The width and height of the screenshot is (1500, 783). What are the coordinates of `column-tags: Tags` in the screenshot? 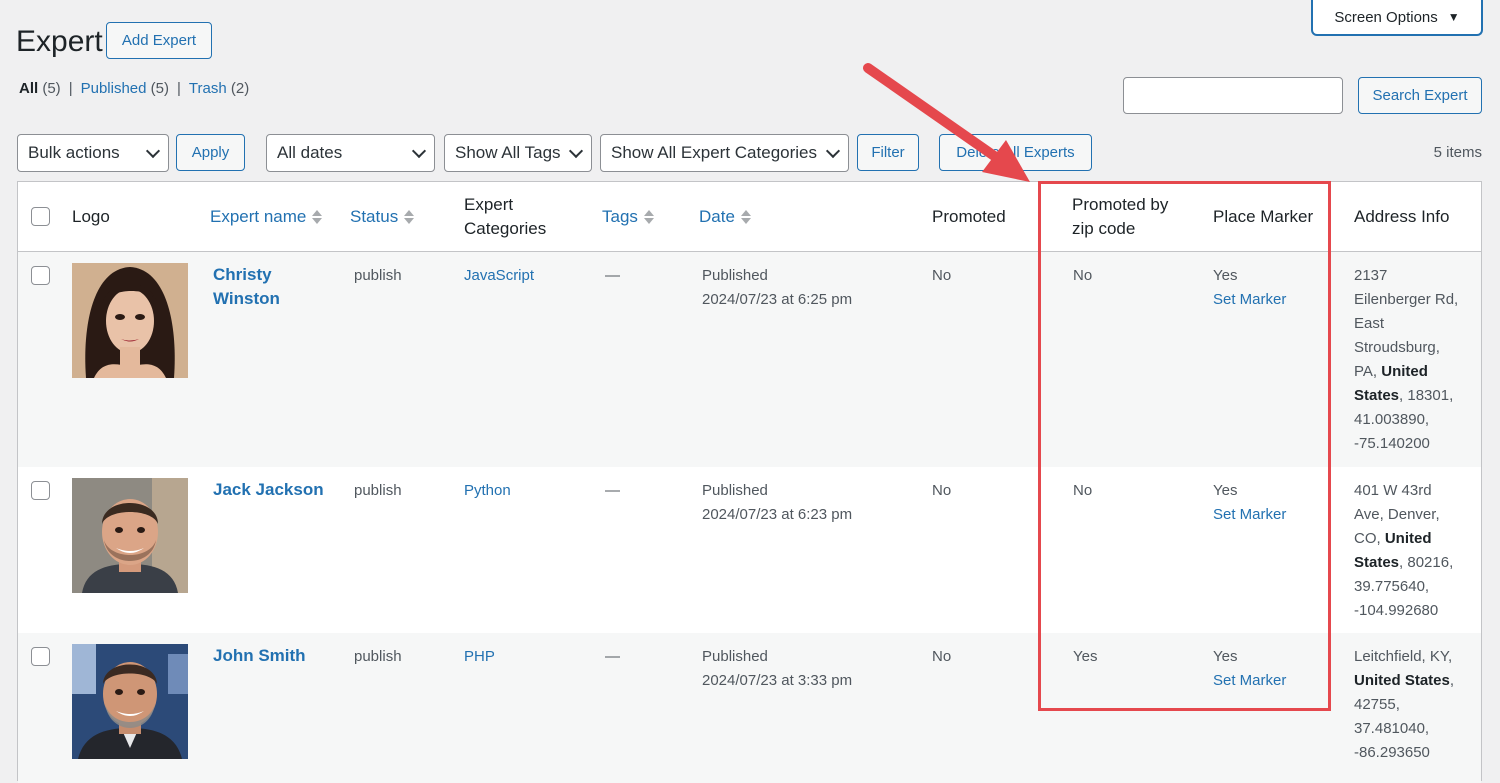 It's located at (628, 217).